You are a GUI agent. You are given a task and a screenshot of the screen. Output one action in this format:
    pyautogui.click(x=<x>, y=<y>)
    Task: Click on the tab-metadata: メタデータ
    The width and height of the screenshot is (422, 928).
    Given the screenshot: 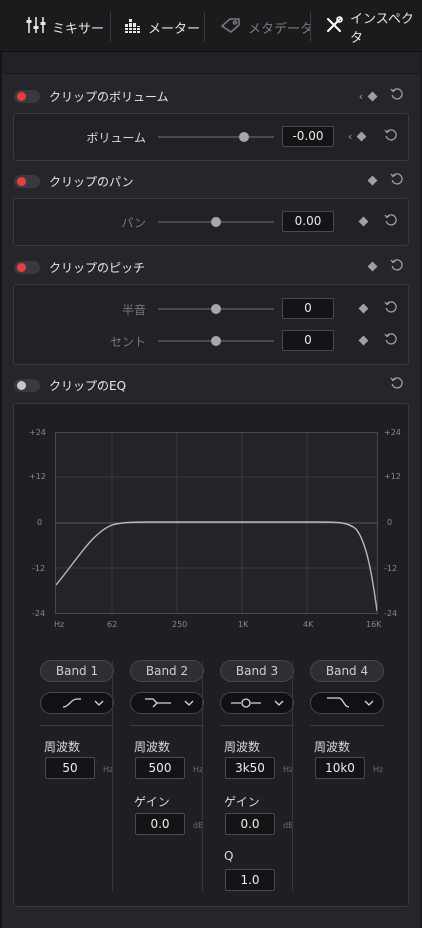 What is the action you would take?
    pyautogui.click(x=266, y=27)
    